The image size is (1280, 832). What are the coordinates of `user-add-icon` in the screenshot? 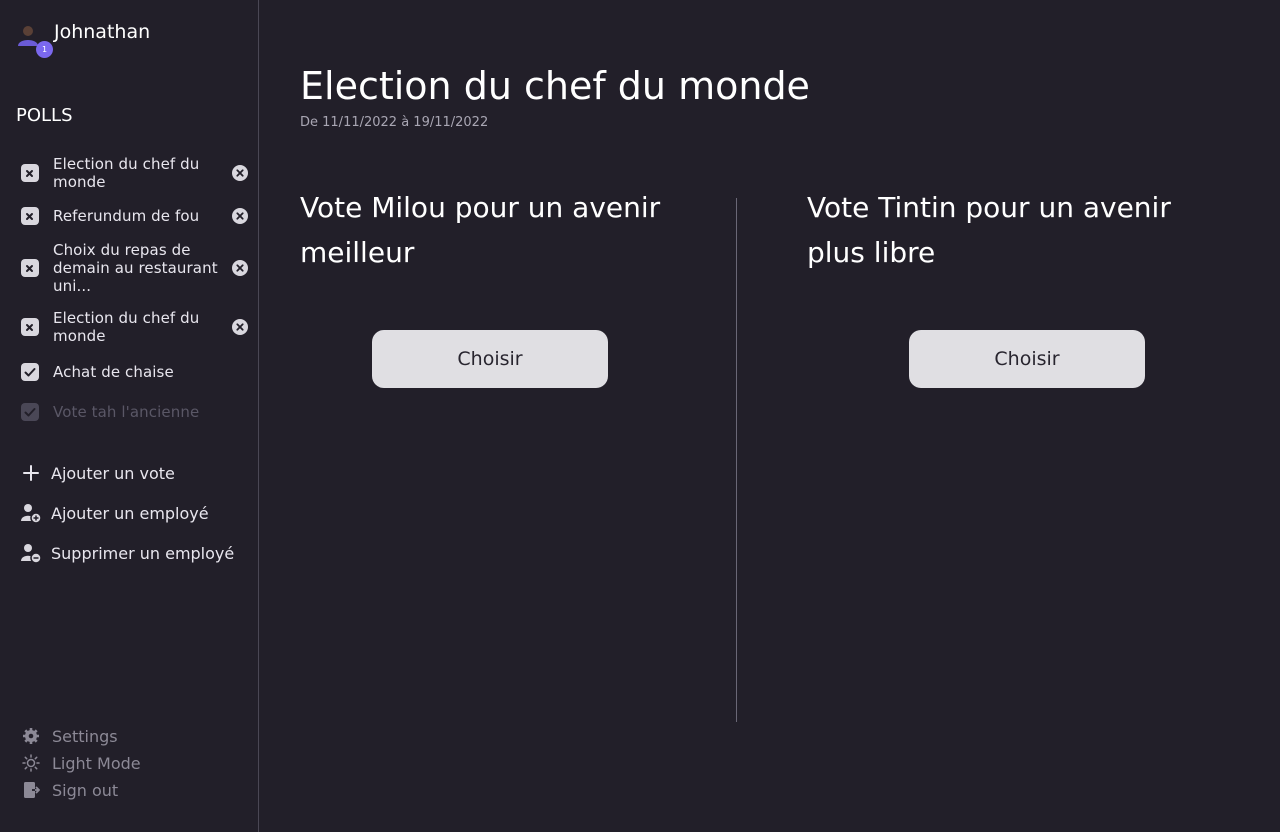 It's located at (31, 513).